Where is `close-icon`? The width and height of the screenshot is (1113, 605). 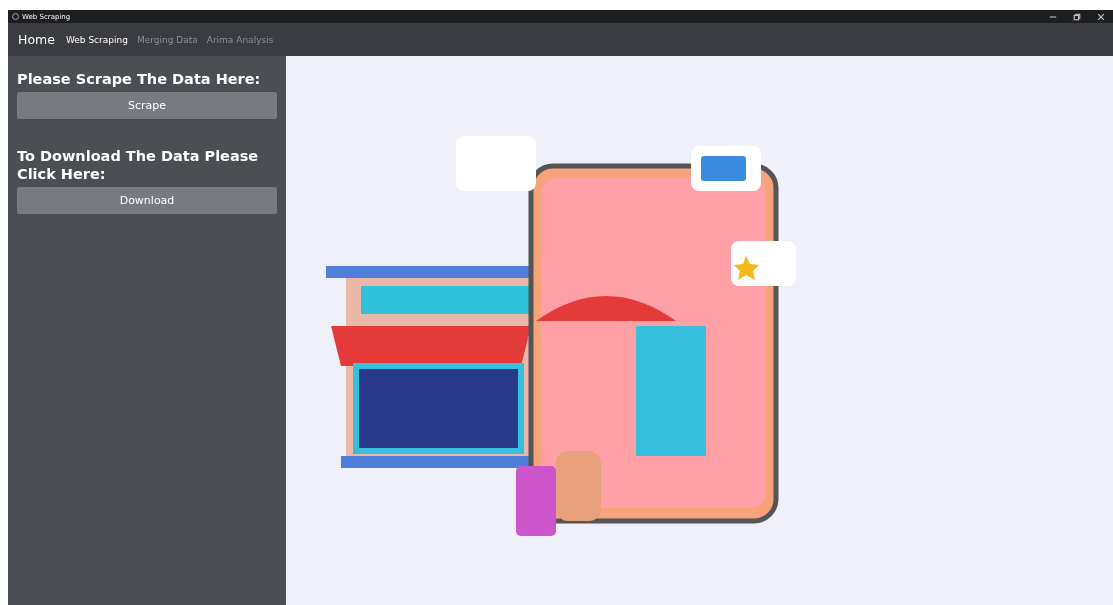 close-icon is located at coordinates (1101, 16).